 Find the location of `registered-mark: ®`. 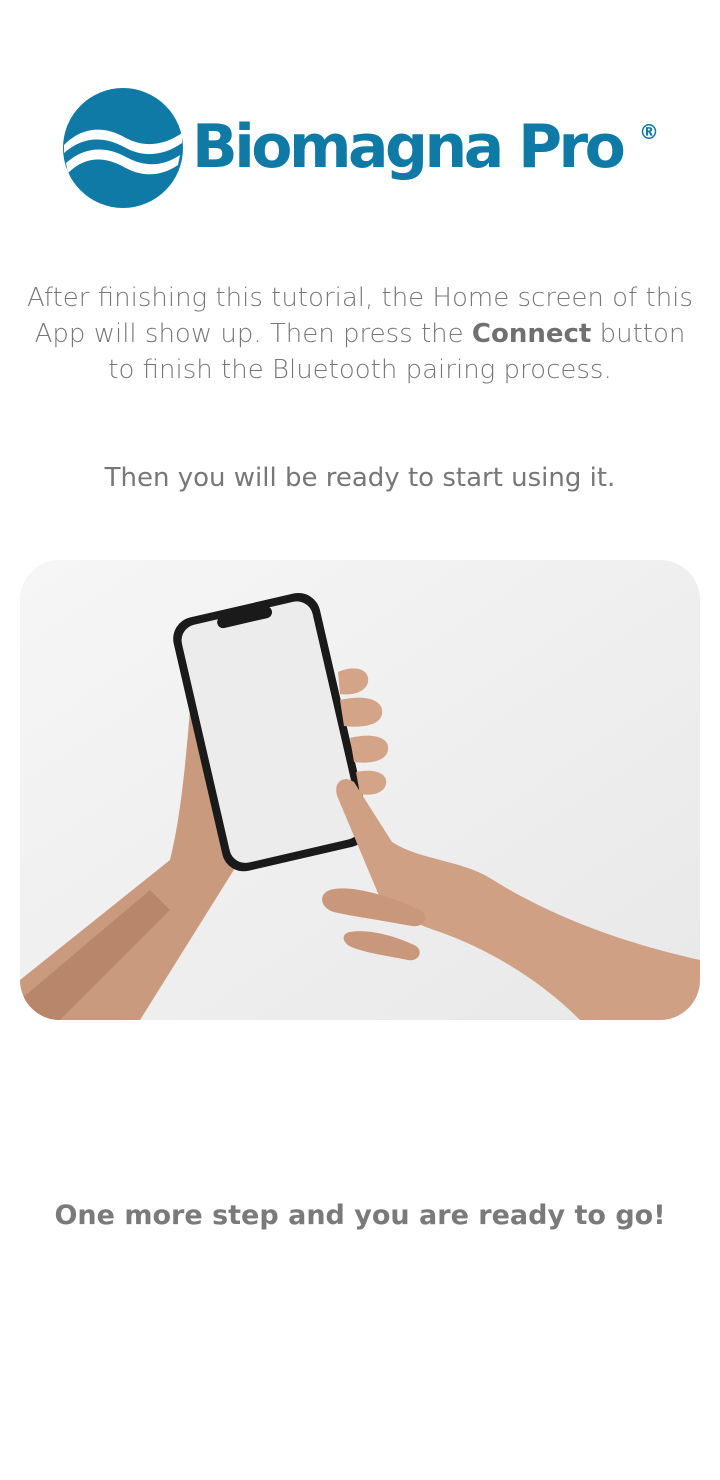

registered-mark: ® is located at coordinates (649, 132).